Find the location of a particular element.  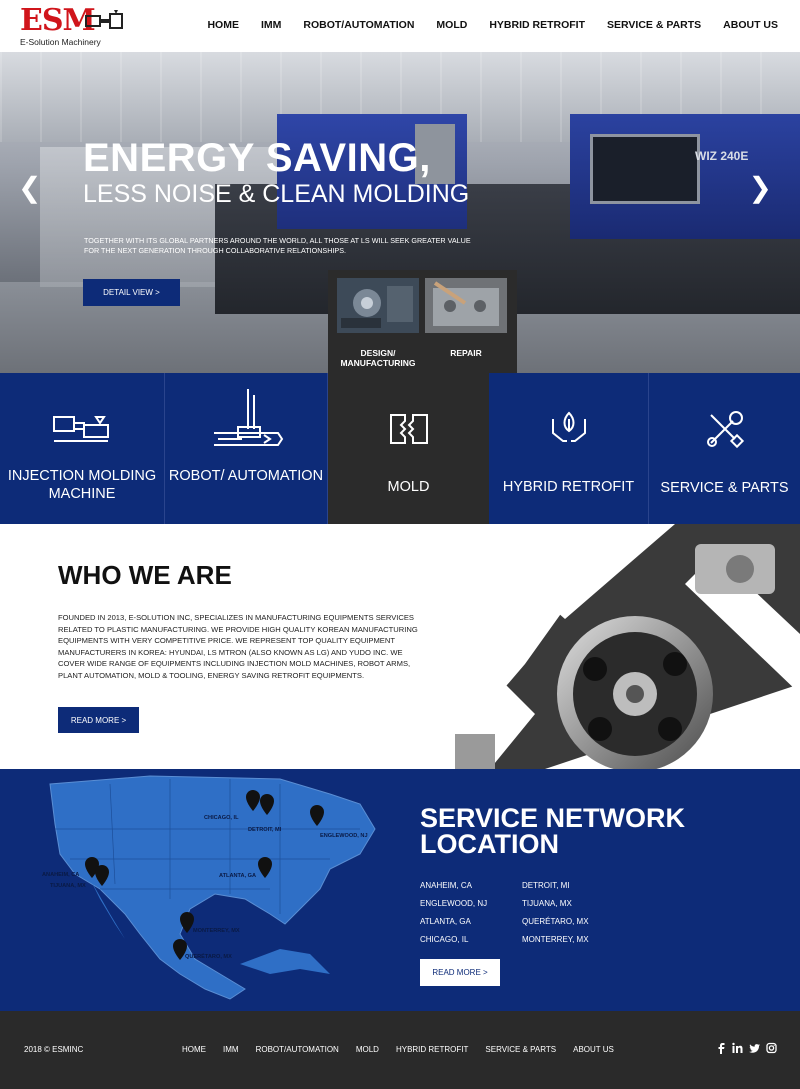

logo: ESM E-Solution Machinery is located at coordinates (75, 27).